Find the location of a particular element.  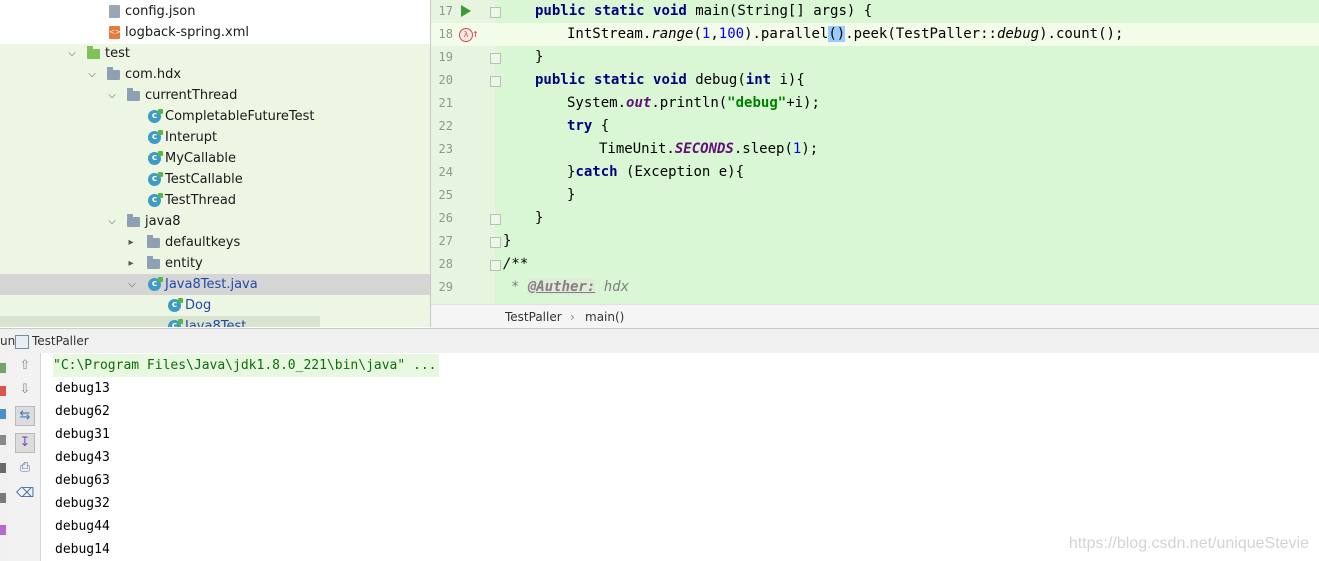

code-line: 25 } is located at coordinates (875, 195).